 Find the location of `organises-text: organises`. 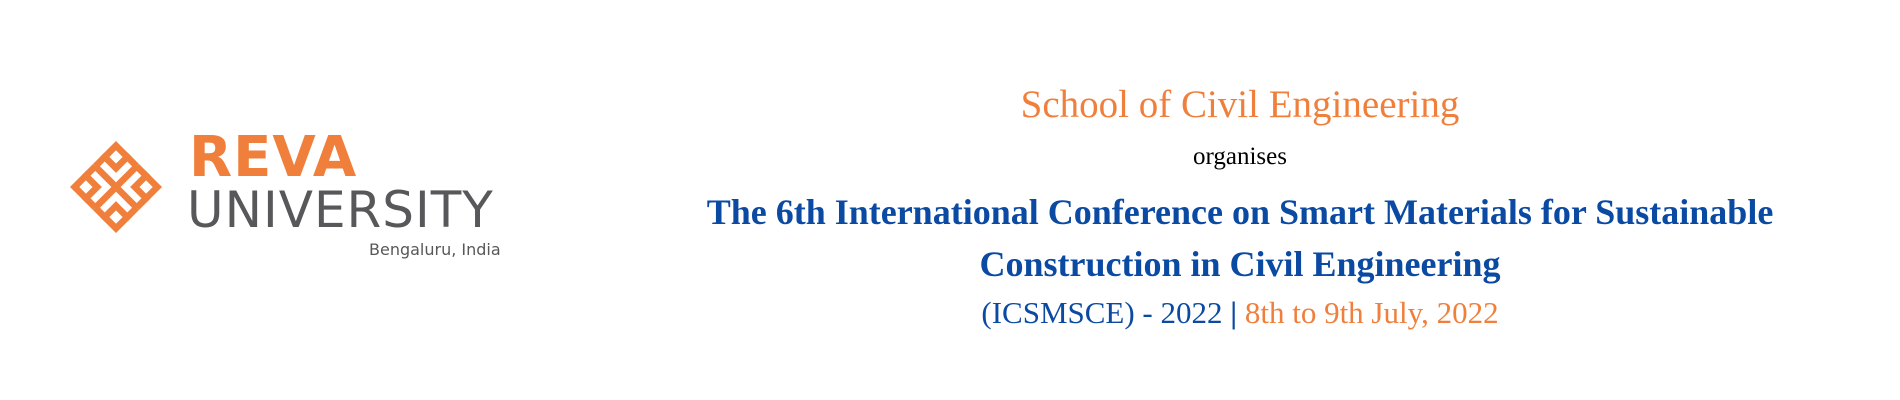

organises-text: organises is located at coordinates (1240, 156).